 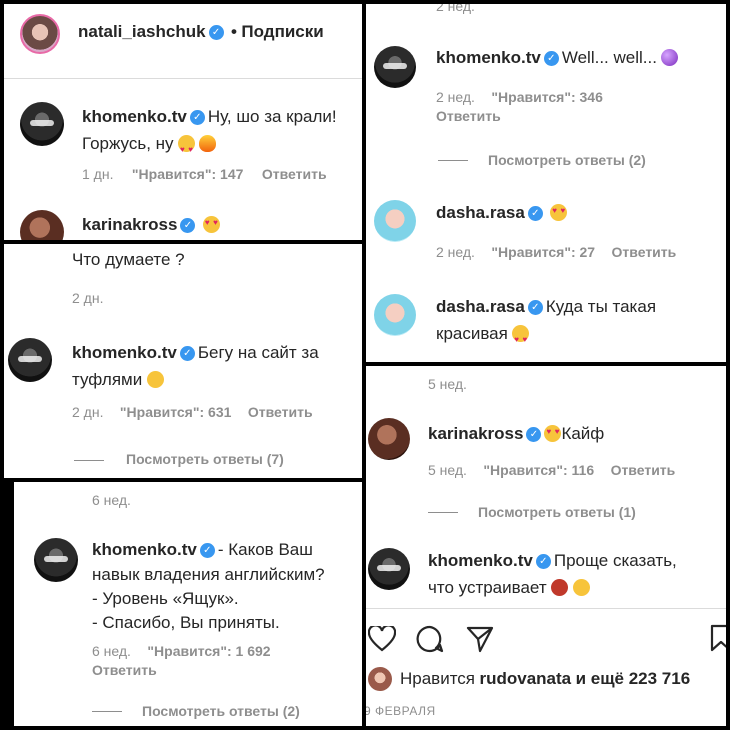 What do you see at coordinates (581, 587) in the screenshot?
I see `grinning-emoji-icon` at bounding box center [581, 587].